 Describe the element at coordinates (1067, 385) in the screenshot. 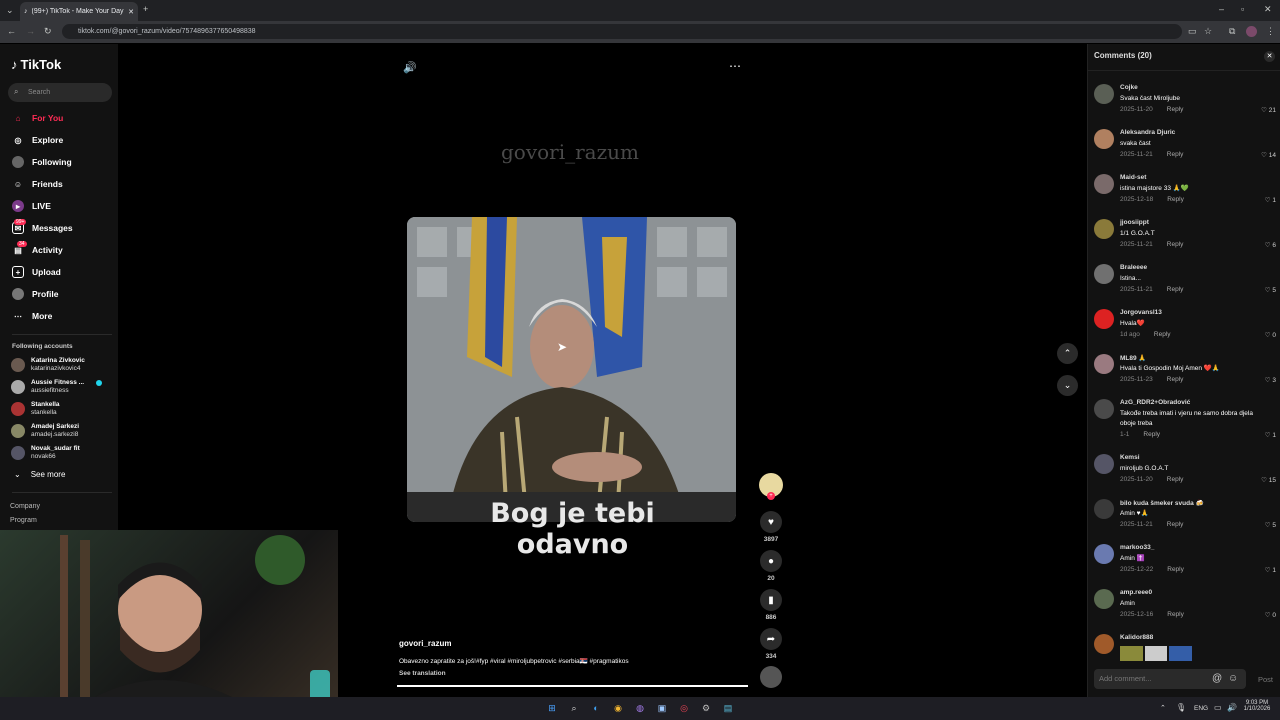

I see `next-video-button: ⌄` at that location.